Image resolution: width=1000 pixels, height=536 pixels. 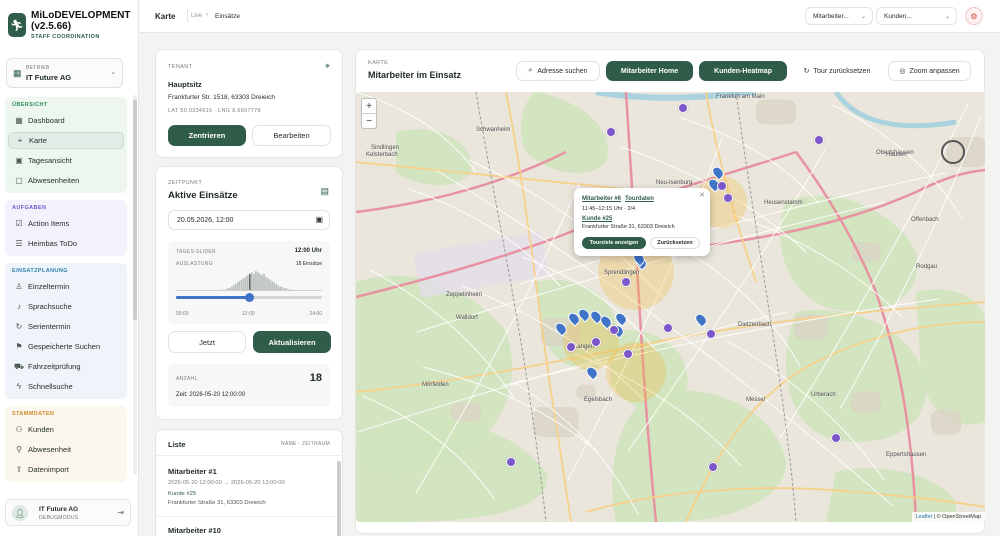 What do you see at coordinates (601, 199) in the screenshot?
I see `popup-employee-link: Mitarbeiter #6` at bounding box center [601, 199].